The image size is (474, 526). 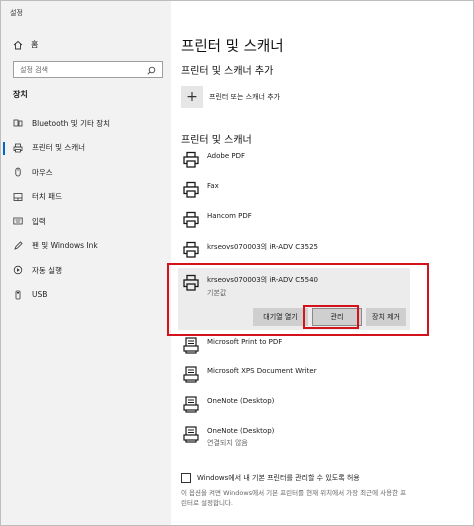 I want to click on autoplay-icon, so click(x=18, y=270).